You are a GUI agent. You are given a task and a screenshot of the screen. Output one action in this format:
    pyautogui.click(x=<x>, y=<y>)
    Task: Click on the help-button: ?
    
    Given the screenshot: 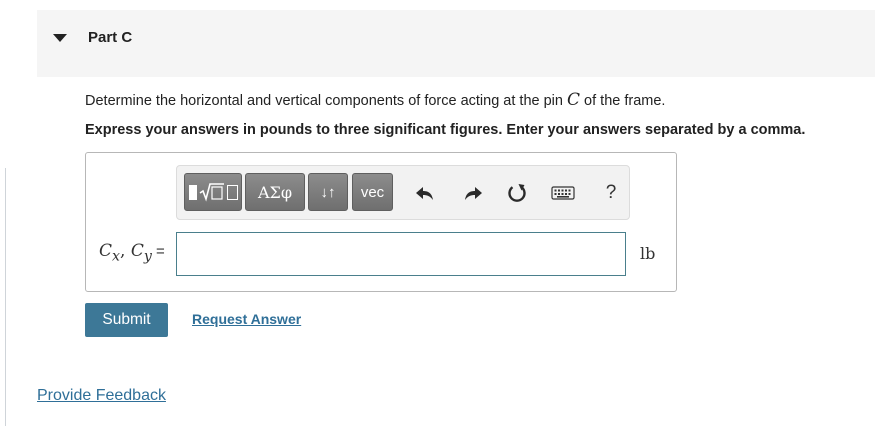 What is the action you would take?
    pyautogui.click(x=611, y=193)
    